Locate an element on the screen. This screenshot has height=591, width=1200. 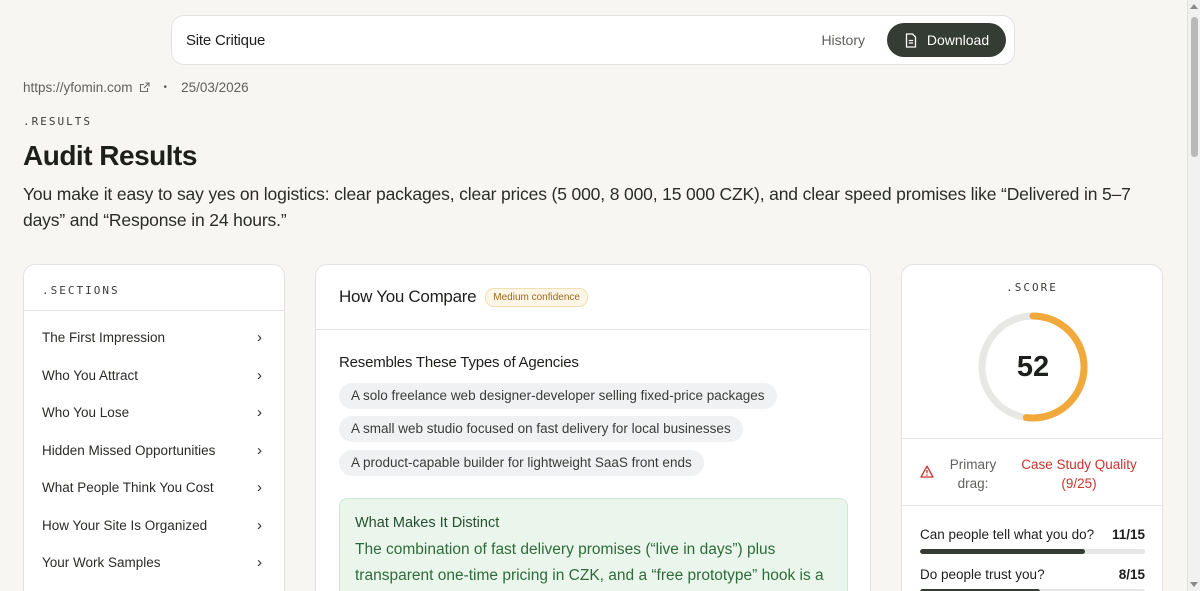
section-label: What People Think You Cost is located at coordinates (128, 488).